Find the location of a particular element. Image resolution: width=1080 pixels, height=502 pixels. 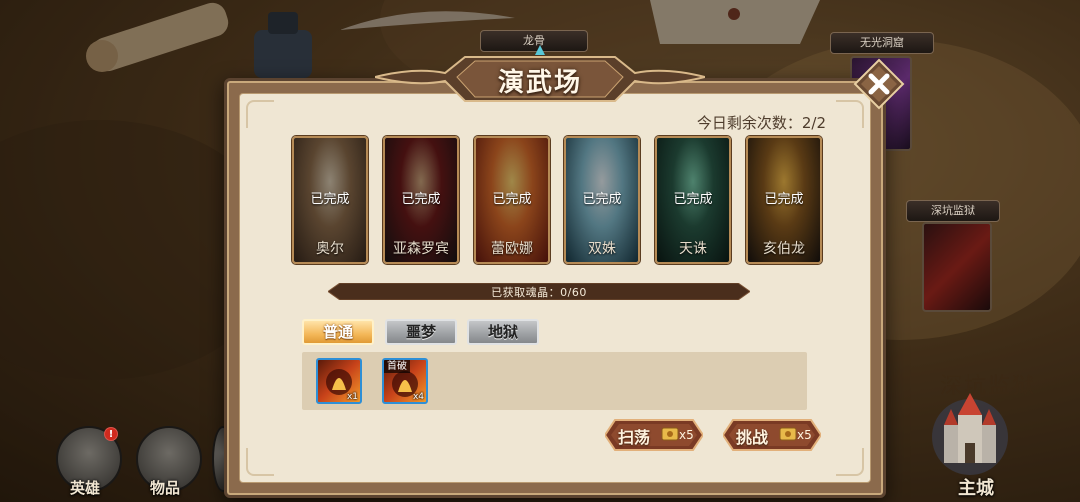

hero-name: 蕾欧娜 is located at coordinates (512, 249).